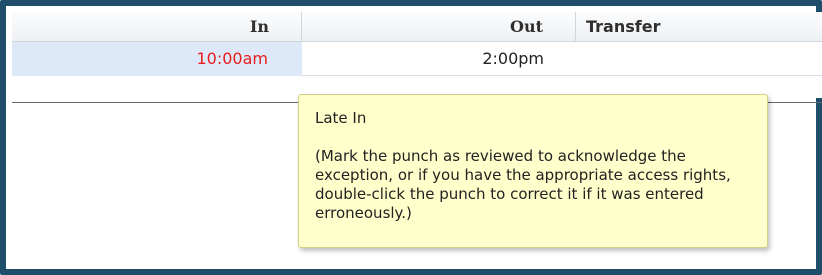 This screenshot has height=275, width=822. What do you see at coordinates (157, 59) in the screenshot?
I see `punch-in-cell: 10:00am` at bounding box center [157, 59].